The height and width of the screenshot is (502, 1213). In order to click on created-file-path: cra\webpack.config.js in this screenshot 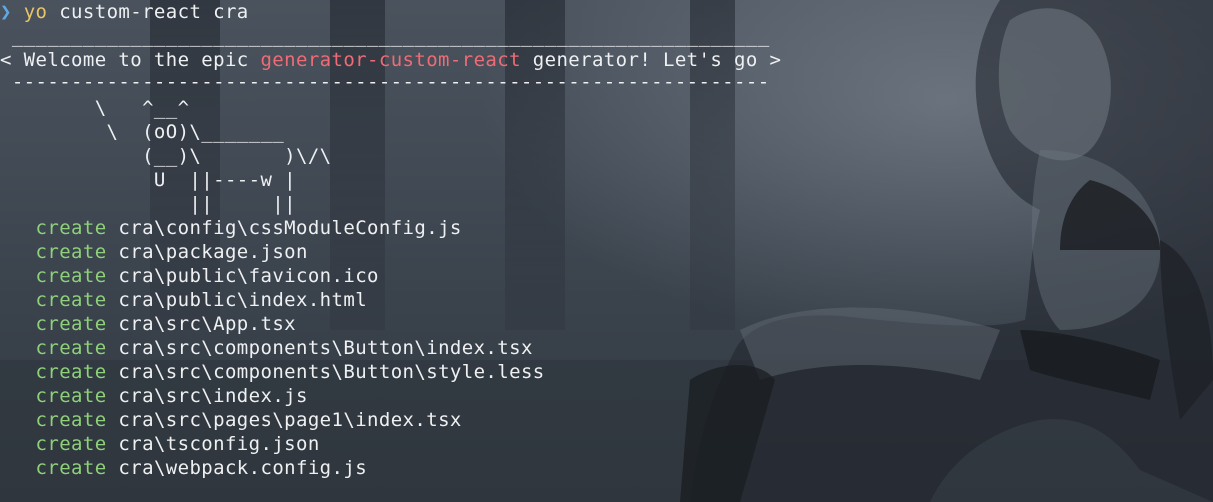, I will do `click(243, 468)`.